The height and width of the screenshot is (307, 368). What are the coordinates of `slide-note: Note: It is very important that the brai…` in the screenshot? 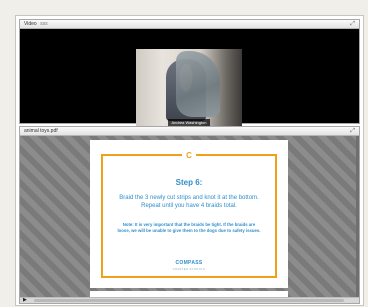 It's located at (189, 227).